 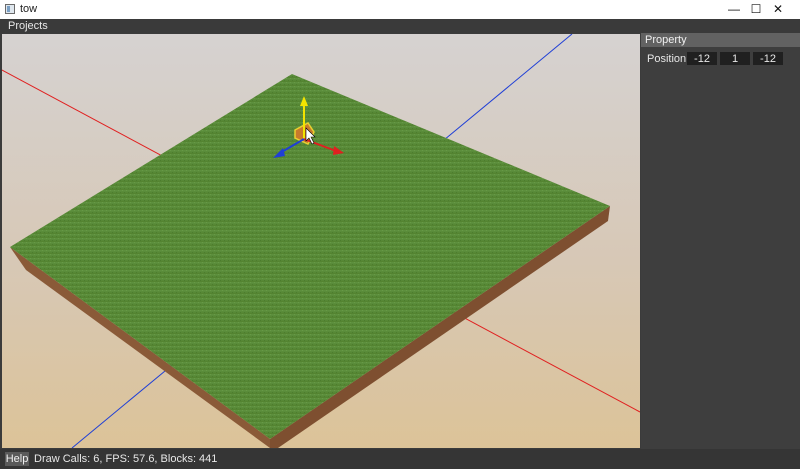 What do you see at coordinates (126, 459) in the screenshot?
I see `status-text: Draw Calls: 6, FPS: 57.6, Blocks: 441` at bounding box center [126, 459].